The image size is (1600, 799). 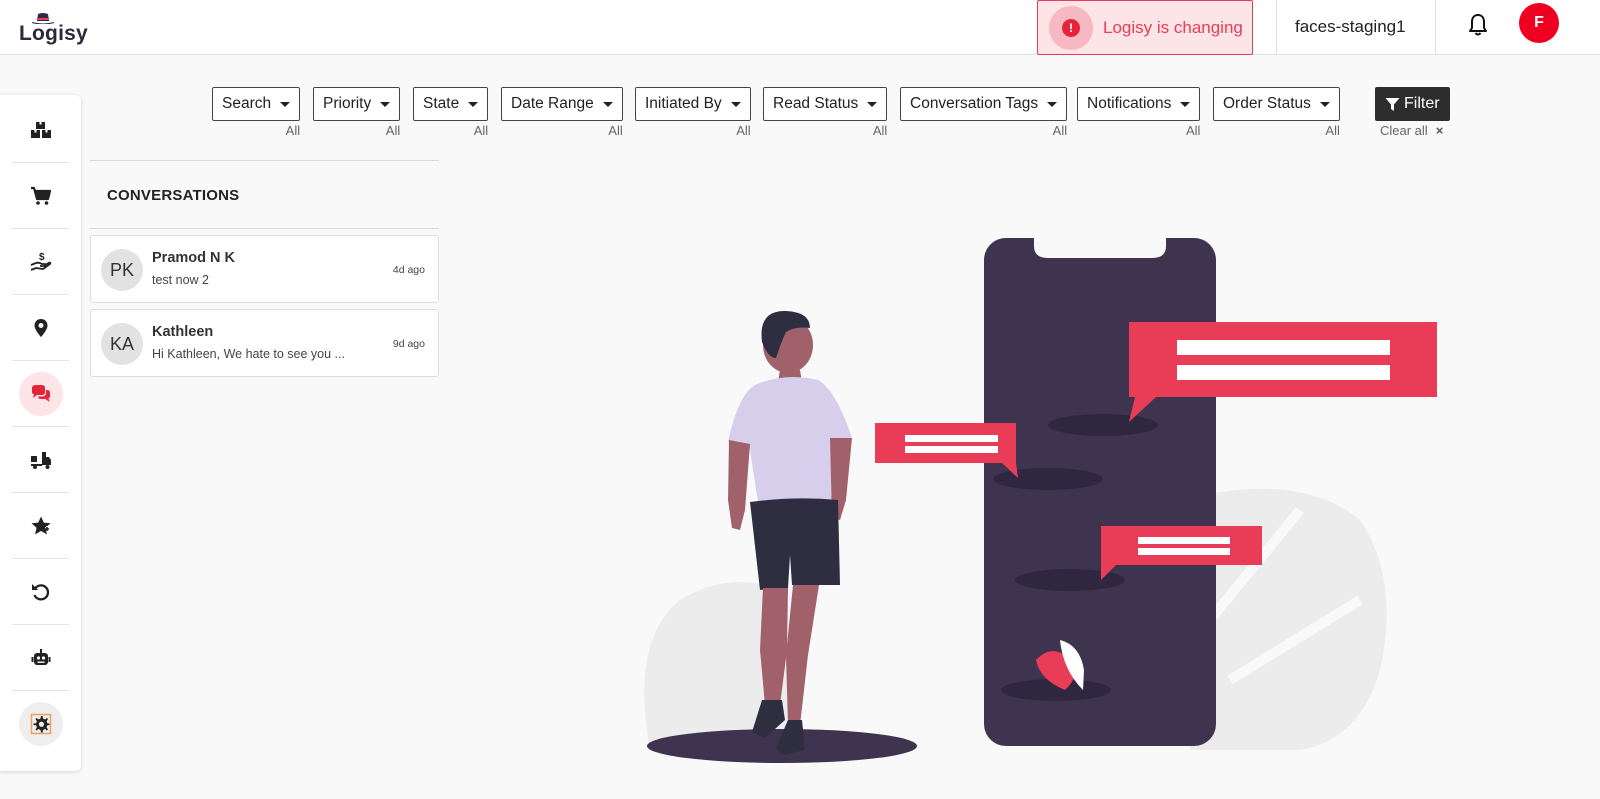 I want to click on filter-notifications-dropdown: Notifications, so click(x=1139, y=104).